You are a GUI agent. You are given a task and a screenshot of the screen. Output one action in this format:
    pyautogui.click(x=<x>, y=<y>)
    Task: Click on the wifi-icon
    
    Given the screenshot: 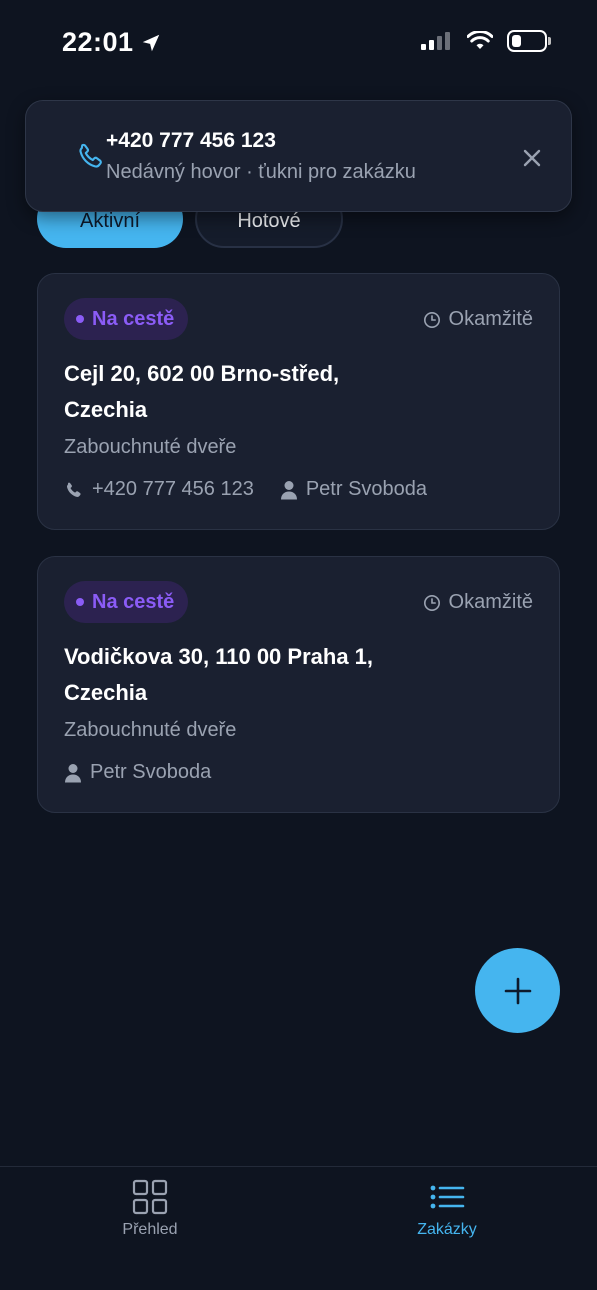 What is the action you would take?
    pyautogui.click(x=480, y=40)
    